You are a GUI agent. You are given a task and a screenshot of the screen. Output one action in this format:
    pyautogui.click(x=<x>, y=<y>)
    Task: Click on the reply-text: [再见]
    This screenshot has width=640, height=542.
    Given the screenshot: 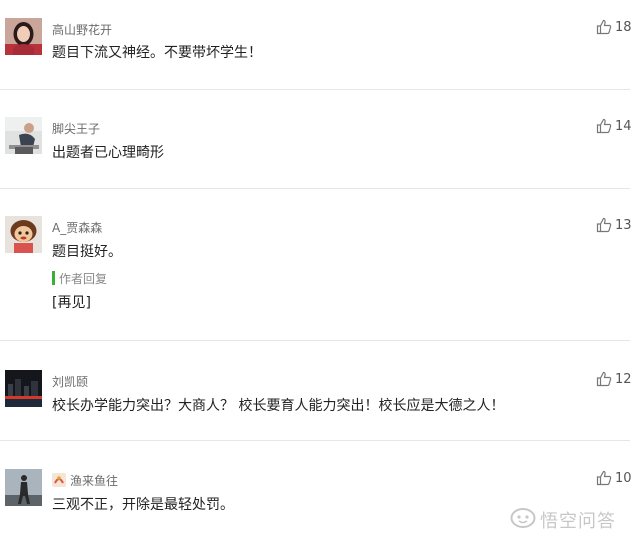 What is the action you would take?
    pyautogui.click(x=71, y=303)
    